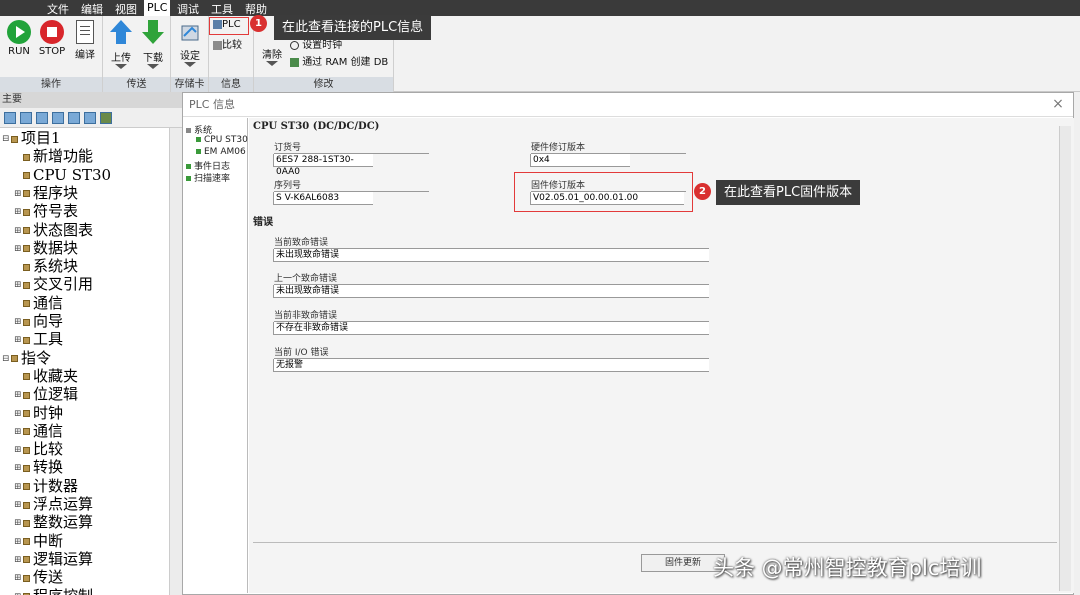  Describe the element at coordinates (46, 486) in the screenshot. I see `tree-item: ⊞ 计数器` at that location.